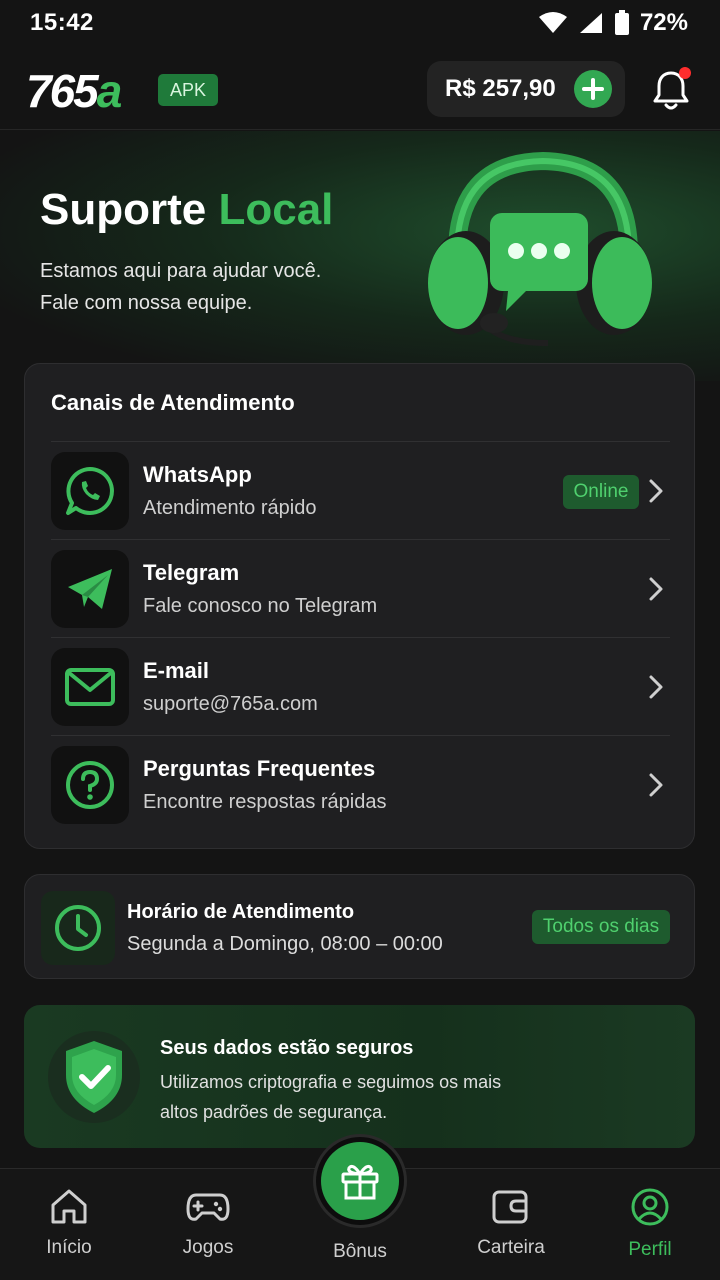 This screenshot has width=720, height=1280. What do you see at coordinates (671, 89) in the screenshot?
I see `notifications-button` at bounding box center [671, 89].